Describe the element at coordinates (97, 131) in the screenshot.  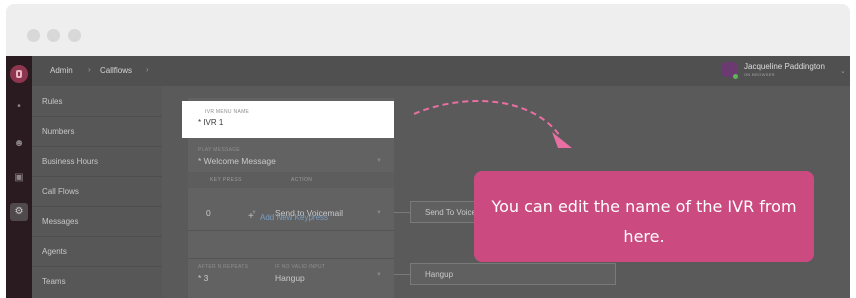
I see `sidebar-item-numbers: Numbers` at that location.